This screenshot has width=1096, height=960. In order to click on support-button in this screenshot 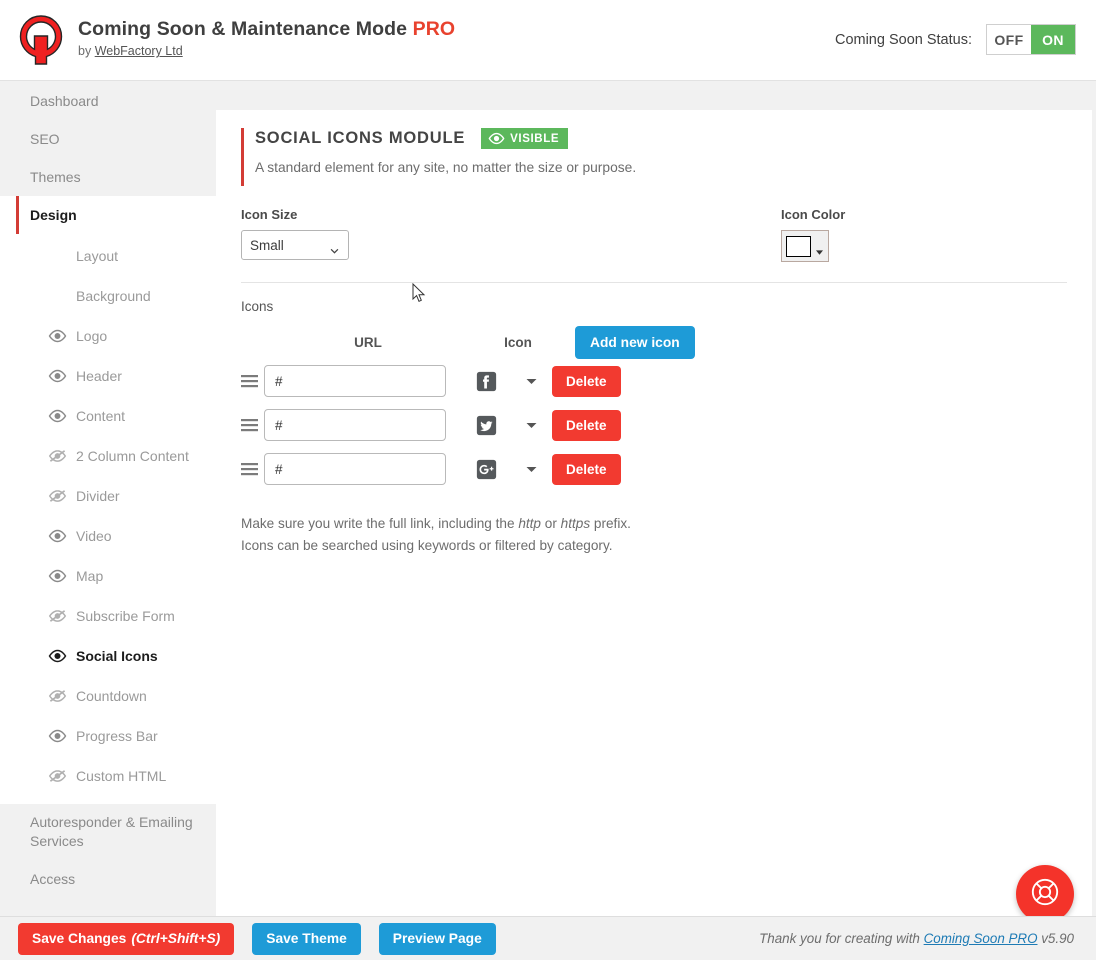, I will do `click(1045, 894)`.